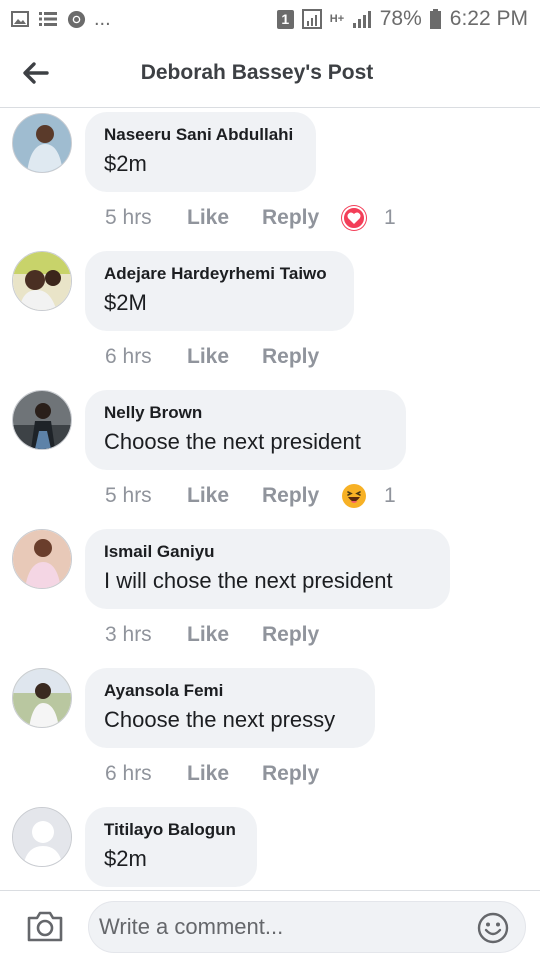 The width and height of the screenshot is (540, 960). Describe the element at coordinates (48, 19) in the screenshot. I see `list-icon` at that location.